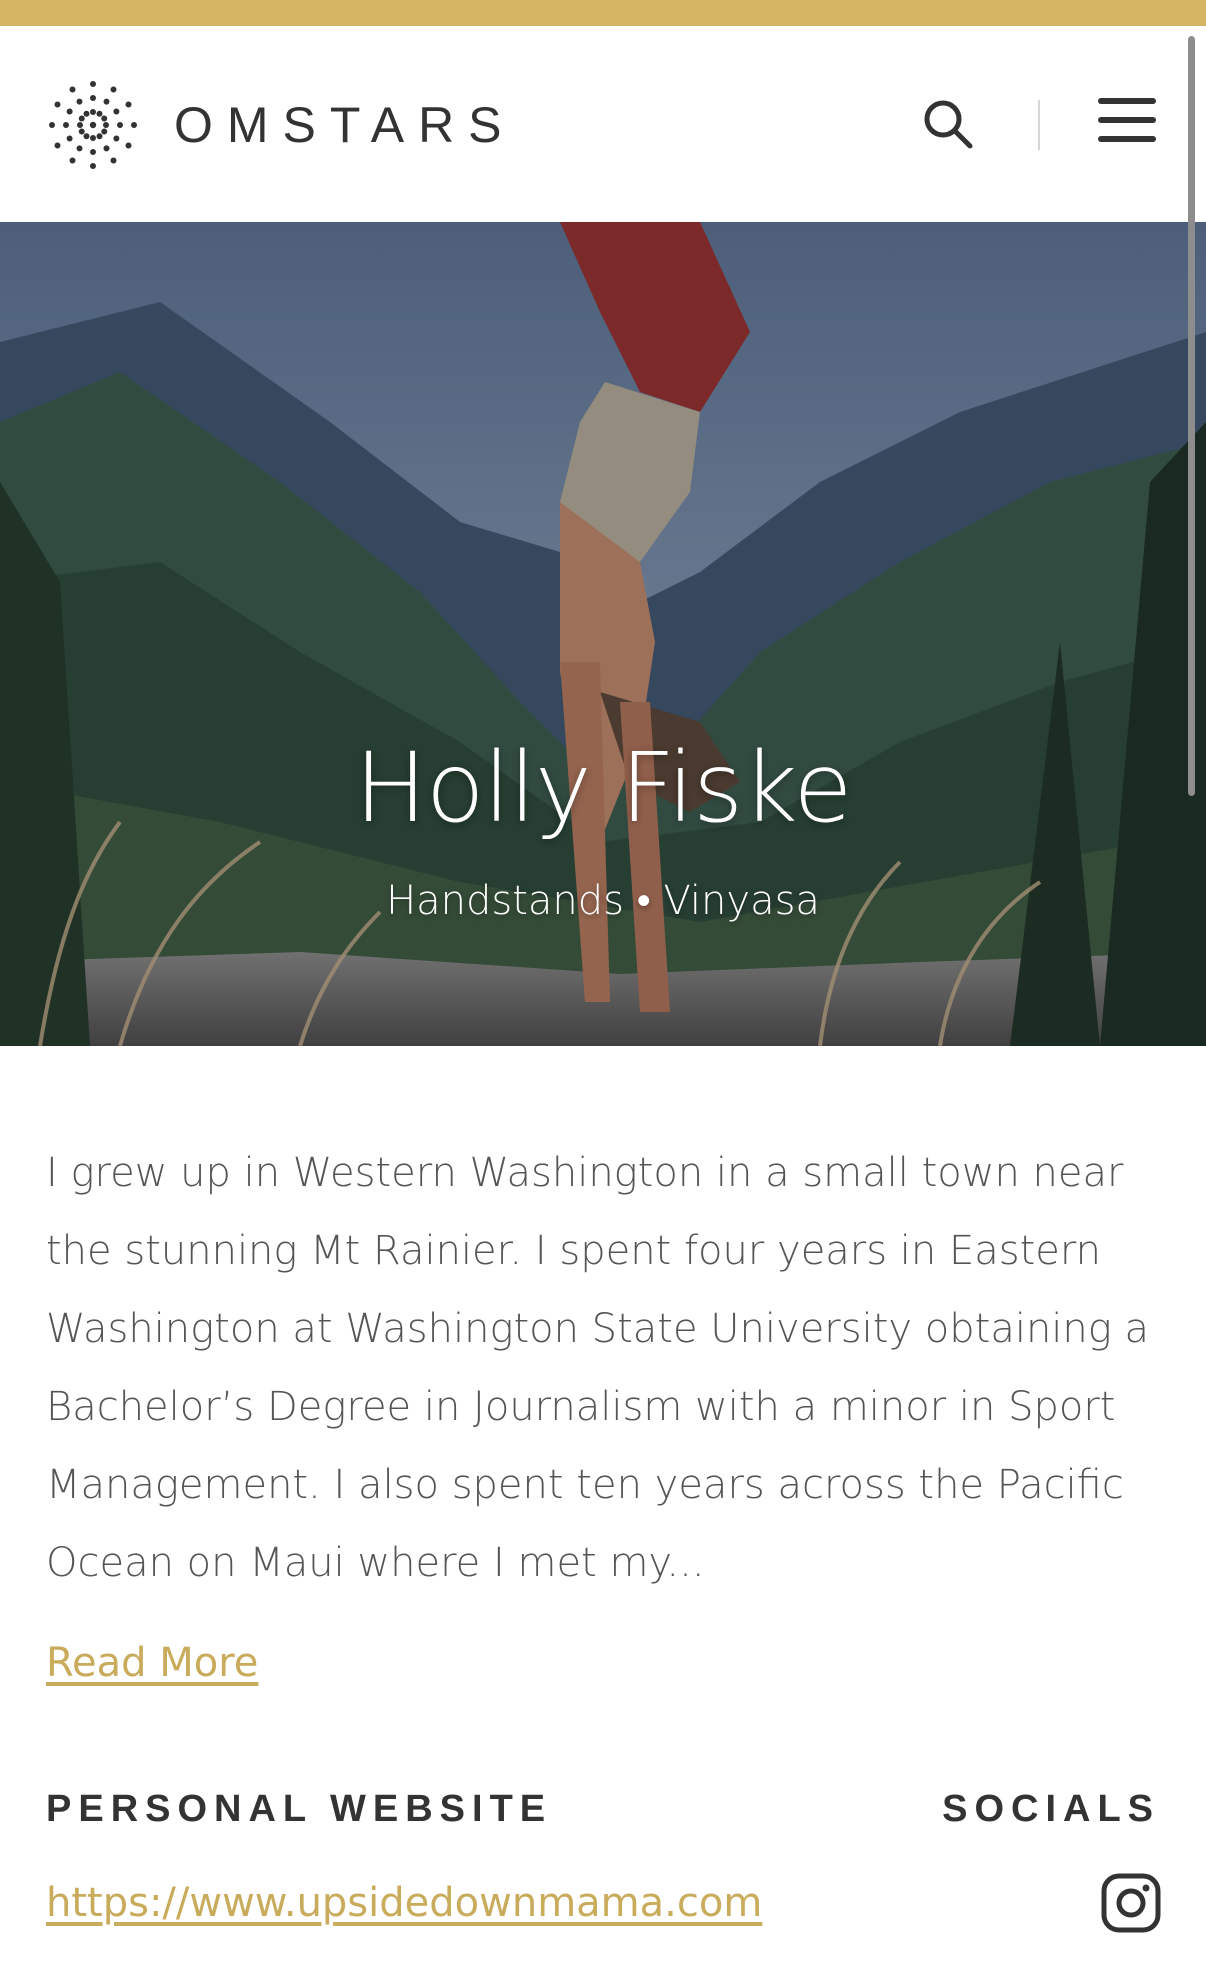 Image resolution: width=1206 pixels, height=1982 pixels. I want to click on menu-button, so click(1128, 124).